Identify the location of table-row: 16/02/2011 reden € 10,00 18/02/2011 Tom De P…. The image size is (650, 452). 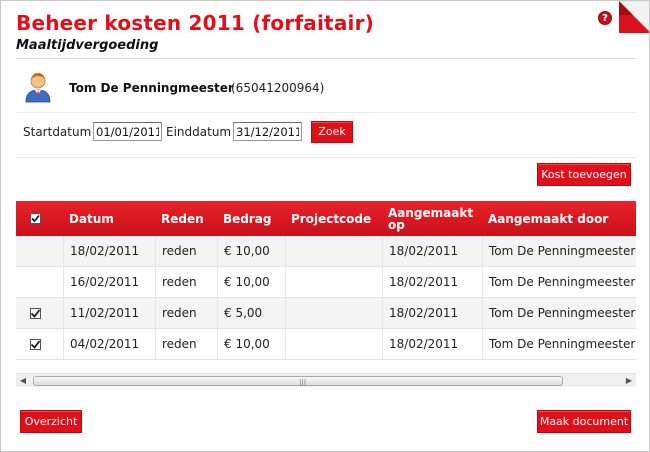
(326, 282).